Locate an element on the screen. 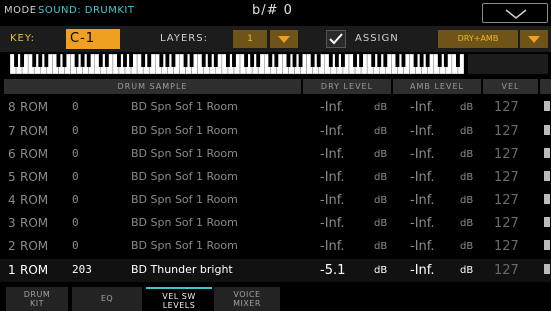  tab-vel-sw-levels: VEL SW LEVELS is located at coordinates (179, 299).